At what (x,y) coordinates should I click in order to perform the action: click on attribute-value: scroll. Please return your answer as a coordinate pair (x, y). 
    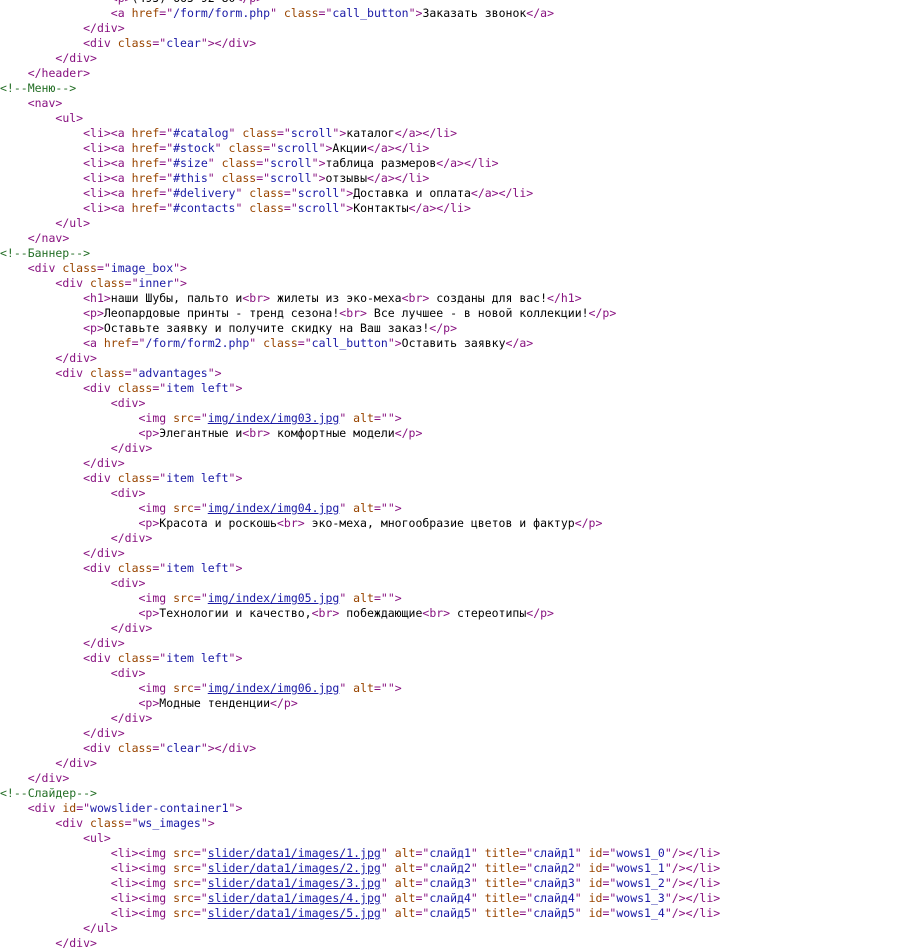
    Looking at the image, I should click on (291, 163).